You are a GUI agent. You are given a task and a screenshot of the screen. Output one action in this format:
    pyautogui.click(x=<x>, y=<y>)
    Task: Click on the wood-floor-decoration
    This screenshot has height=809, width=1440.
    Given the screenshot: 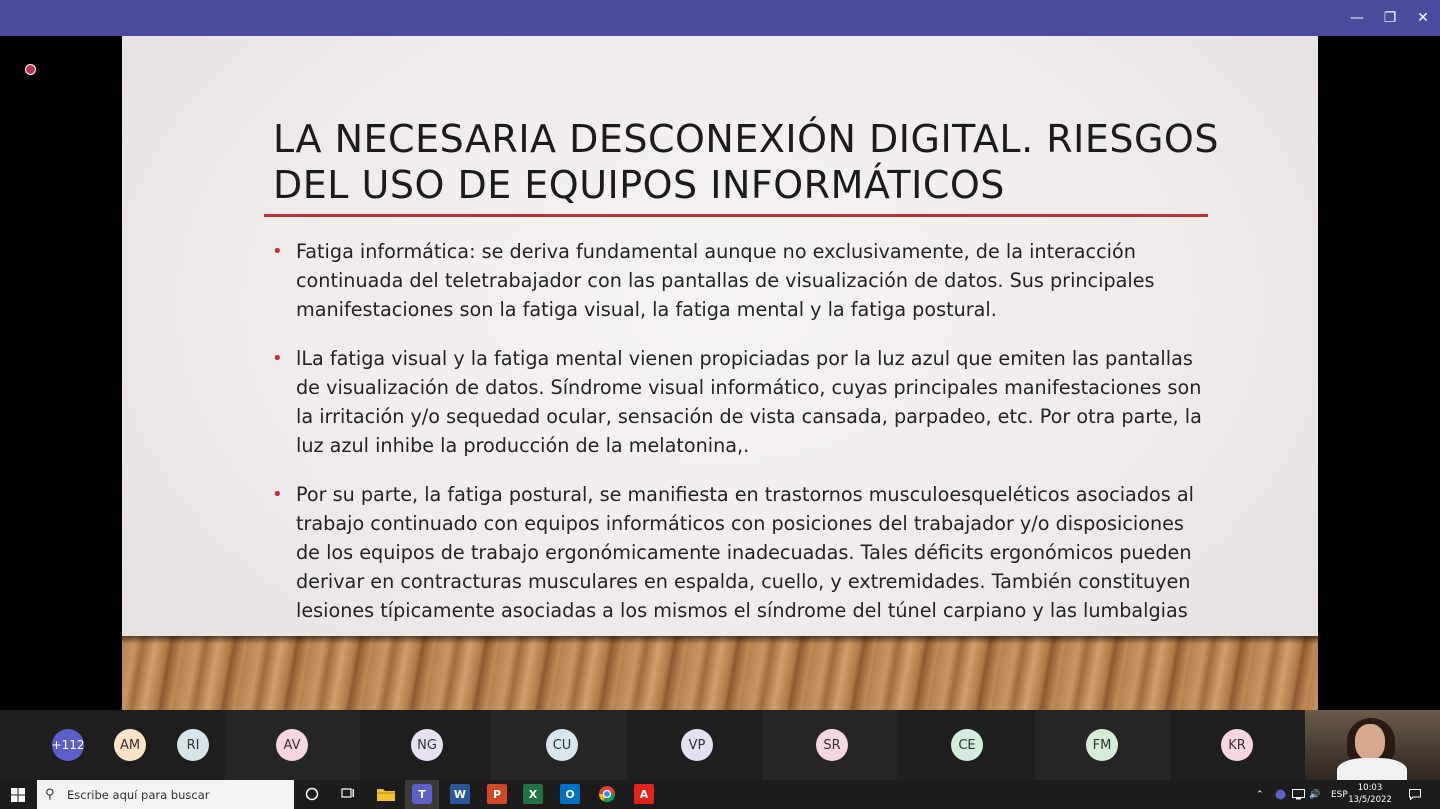 What is the action you would take?
    pyautogui.click(x=720, y=673)
    